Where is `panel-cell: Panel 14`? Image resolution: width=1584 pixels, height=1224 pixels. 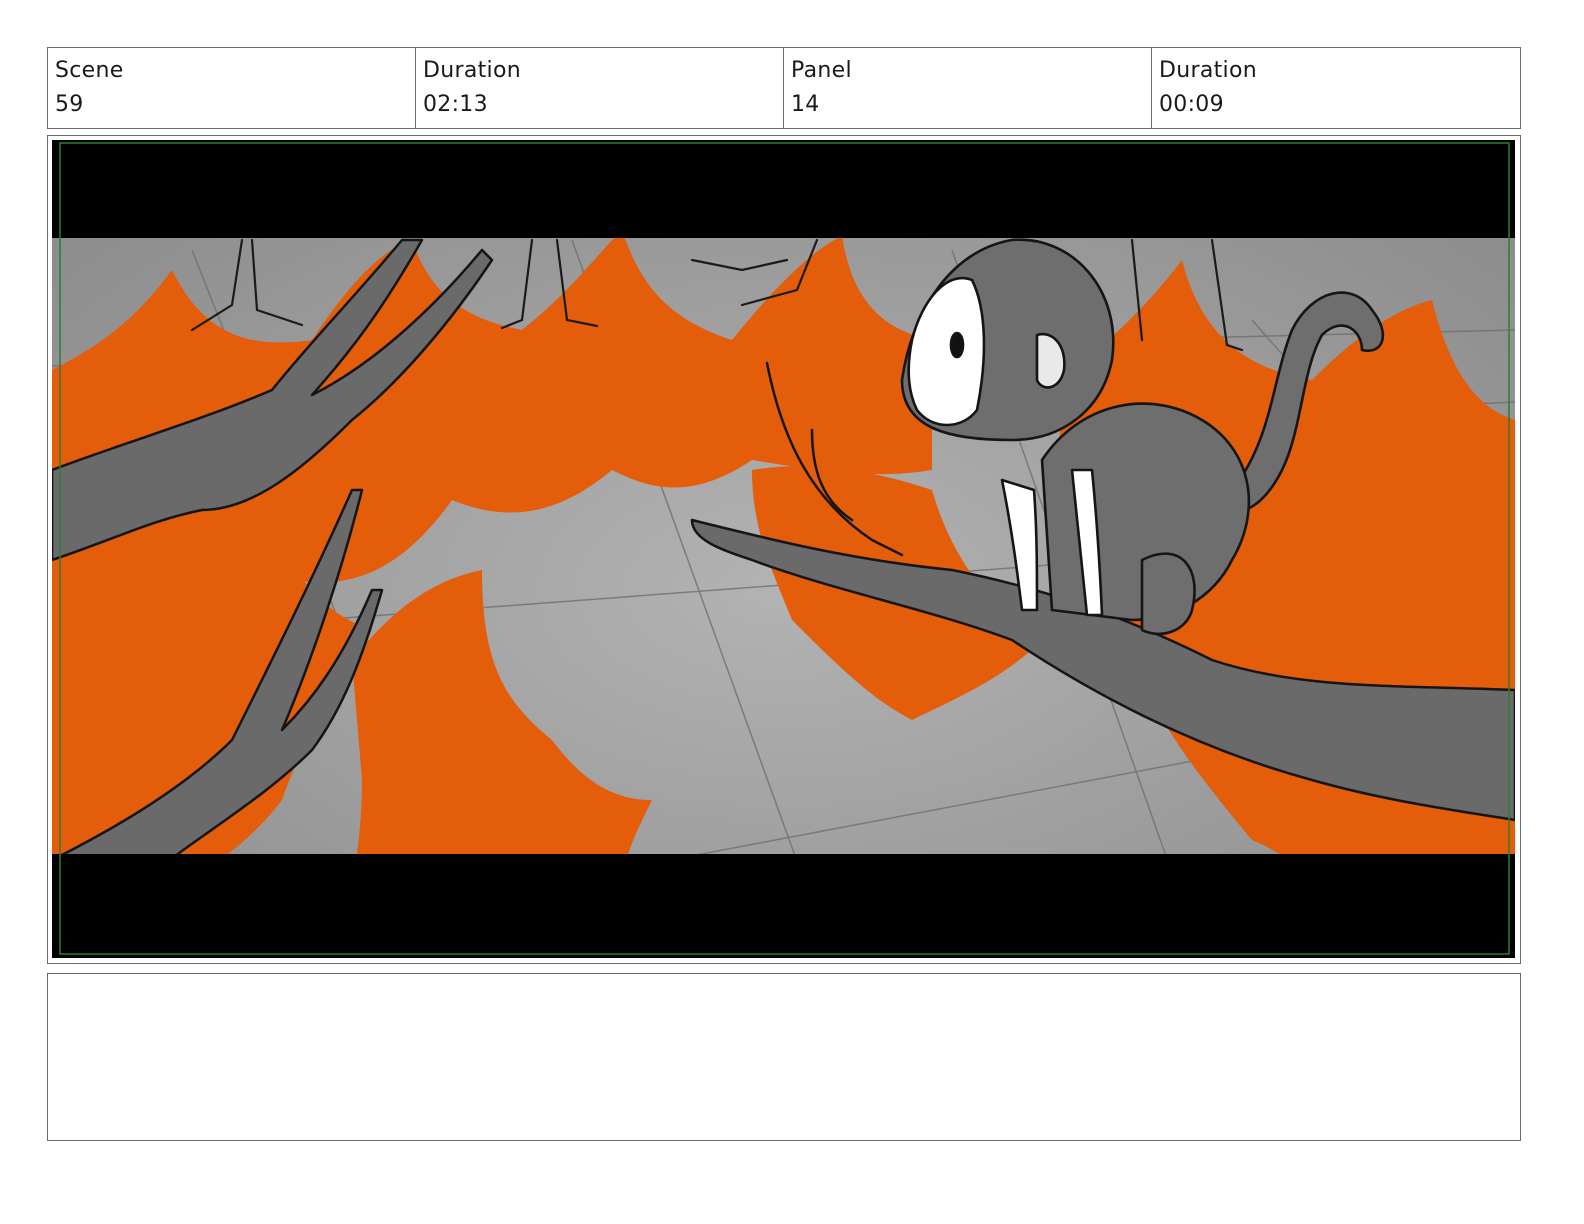
panel-cell: Panel 14 is located at coordinates (968, 88).